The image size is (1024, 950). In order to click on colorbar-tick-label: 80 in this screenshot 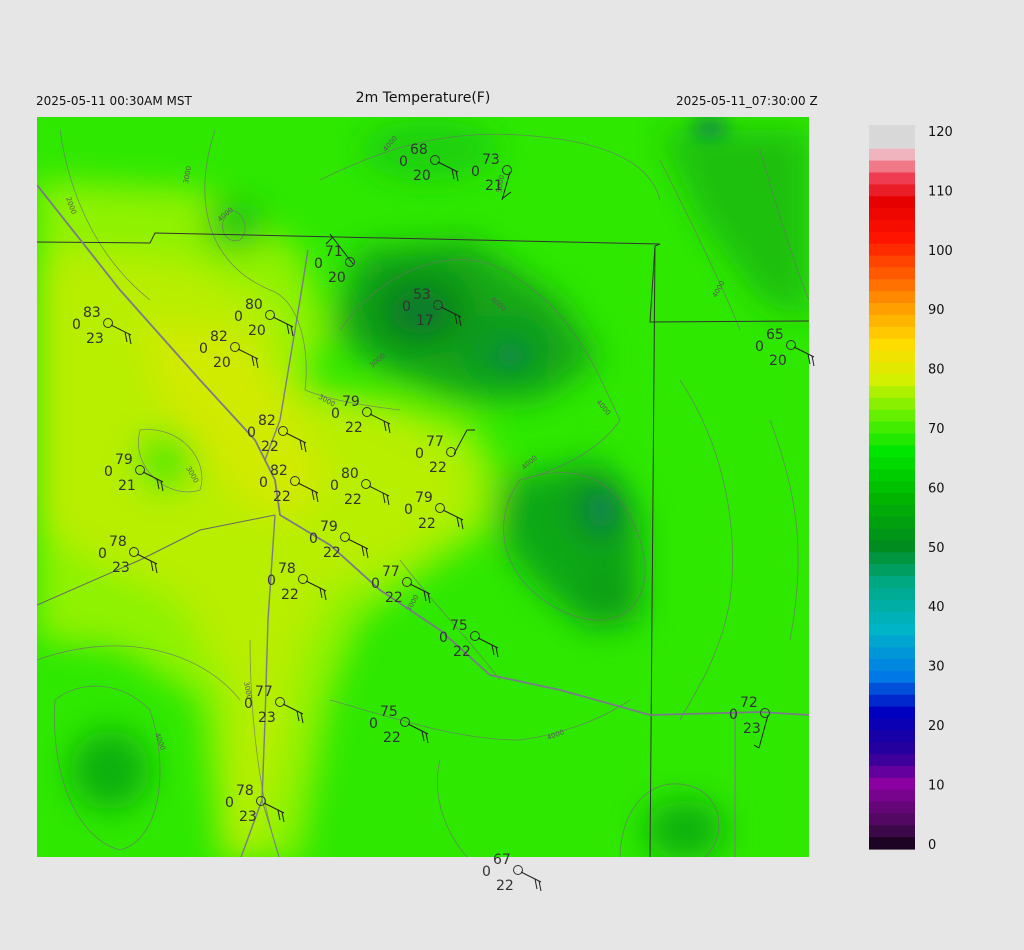, I will do `click(936, 370)`.